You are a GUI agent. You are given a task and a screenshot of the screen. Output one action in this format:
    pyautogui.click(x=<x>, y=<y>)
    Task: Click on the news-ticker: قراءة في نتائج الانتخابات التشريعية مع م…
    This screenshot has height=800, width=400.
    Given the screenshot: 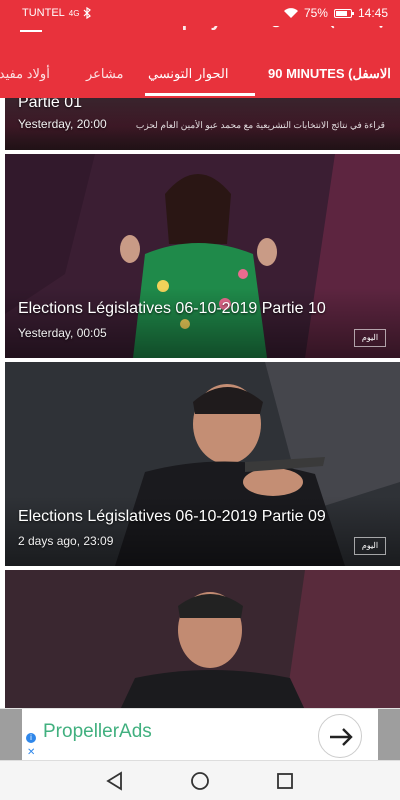 What is the action you would take?
    pyautogui.click(x=260, y=125)
    